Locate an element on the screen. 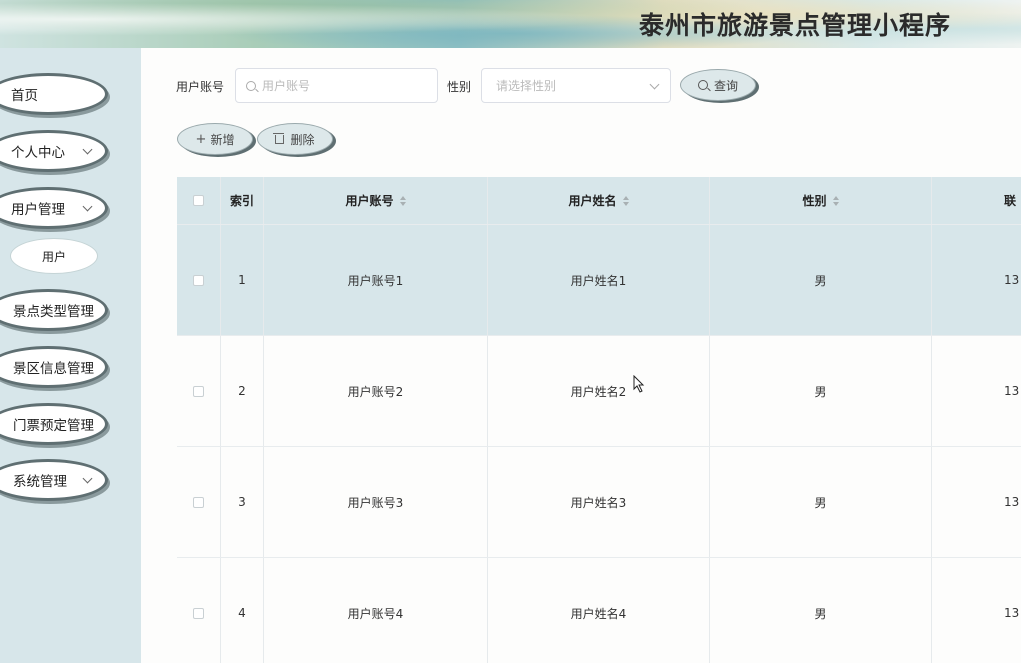  sidebar-subitem-users: 用户 is located at coordinates (54, 256).